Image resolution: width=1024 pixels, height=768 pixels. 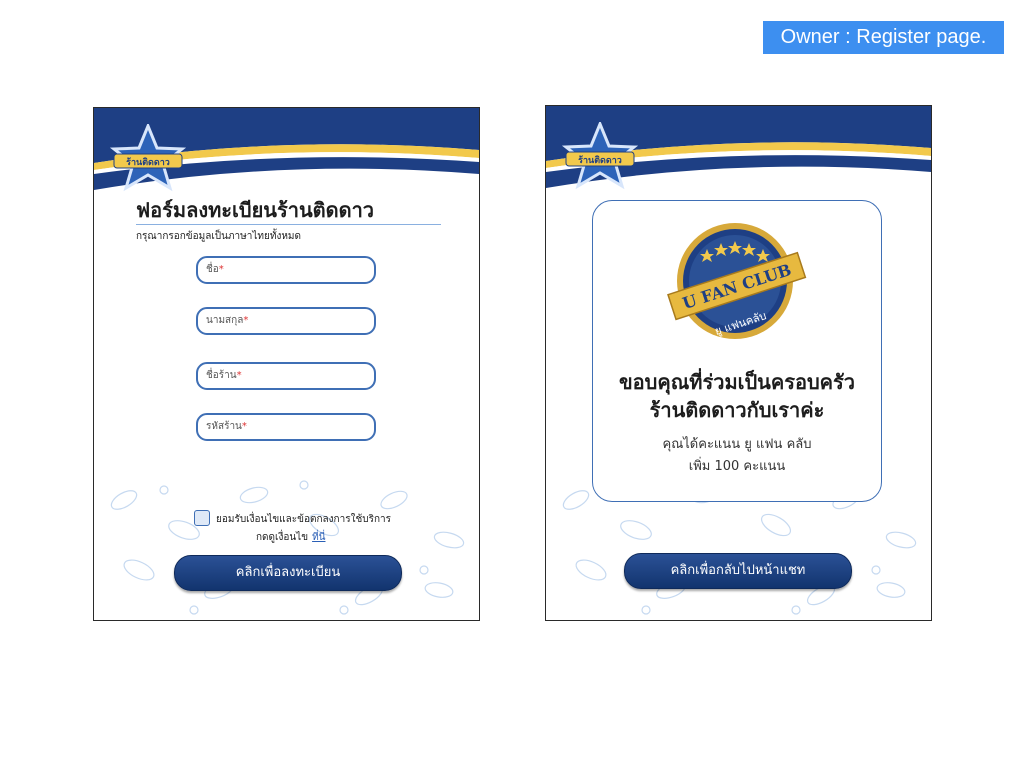 I want to click on leaf-pattern, so click(x=287, y=547).